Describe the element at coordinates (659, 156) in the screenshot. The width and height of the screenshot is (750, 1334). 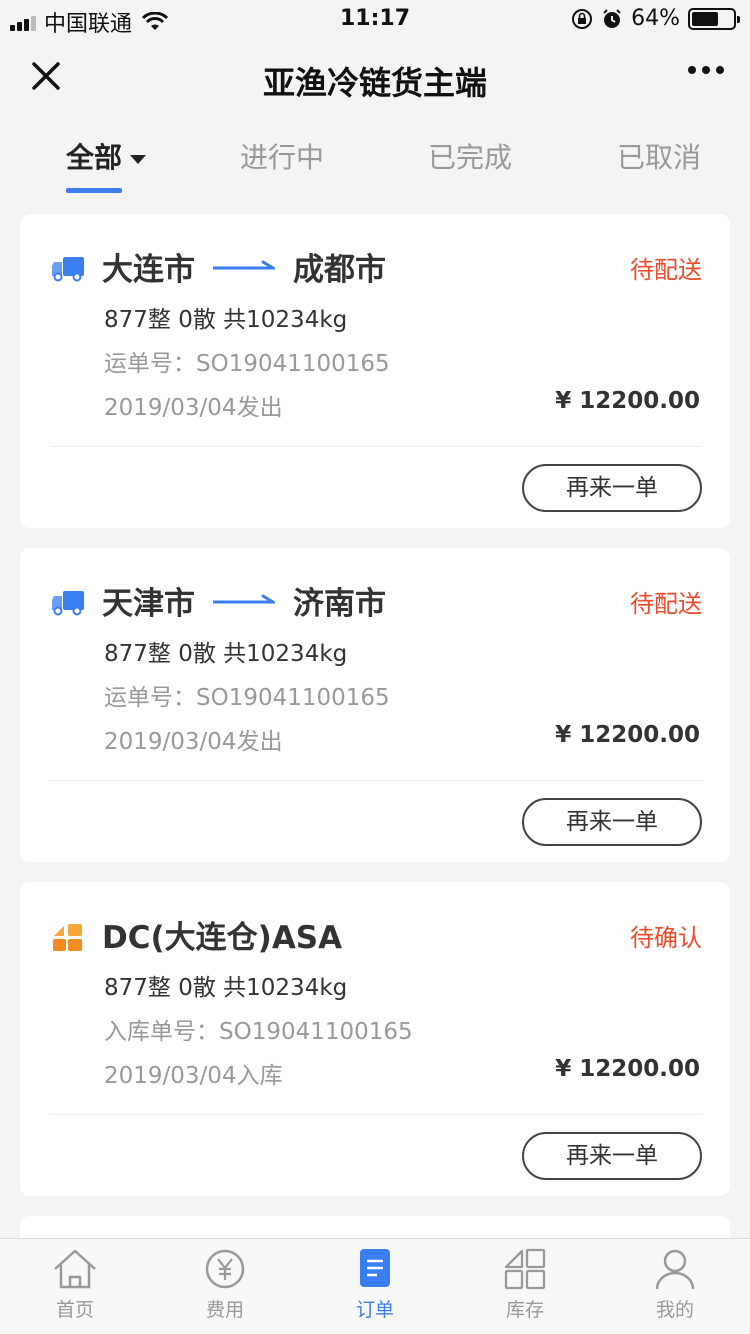
I see `tab-cancelled: 已取消` at that location.